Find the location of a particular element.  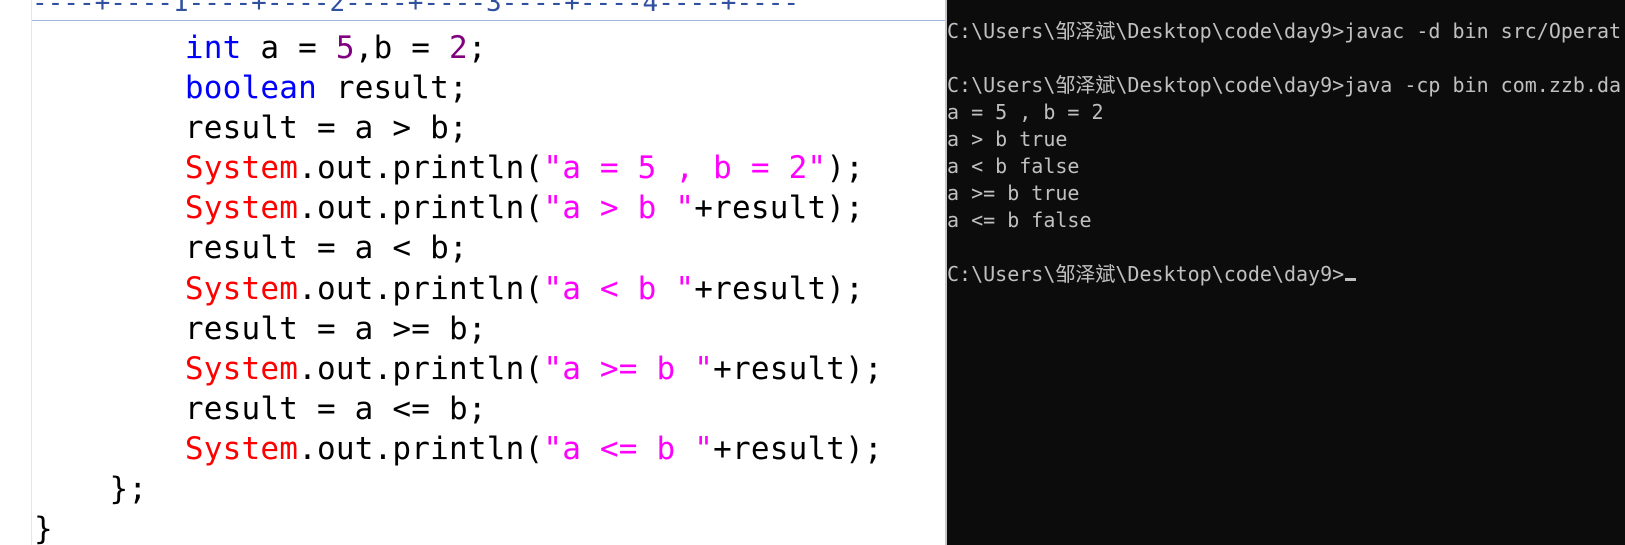

code-line: int a = 5,b = 2; is located at coordinates (458, 48).